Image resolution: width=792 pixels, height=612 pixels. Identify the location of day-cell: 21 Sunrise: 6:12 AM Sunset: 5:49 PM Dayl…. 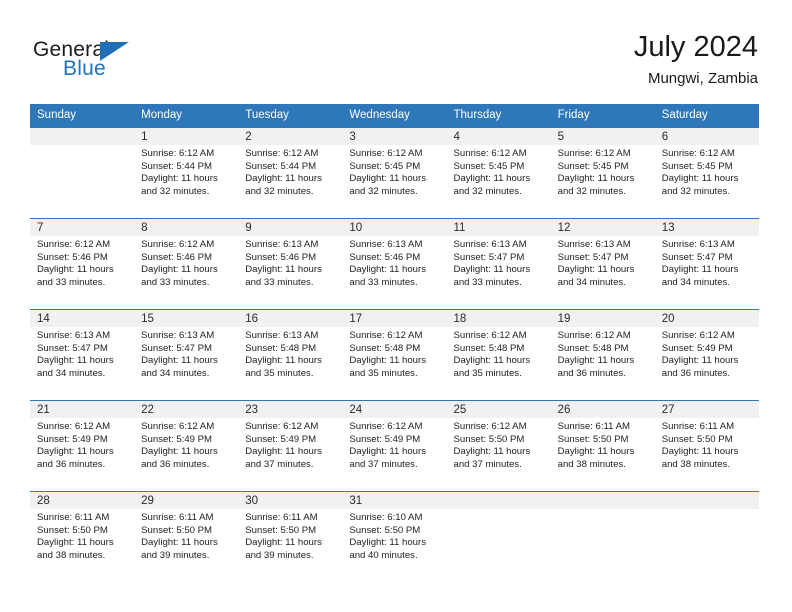
(82, 446).